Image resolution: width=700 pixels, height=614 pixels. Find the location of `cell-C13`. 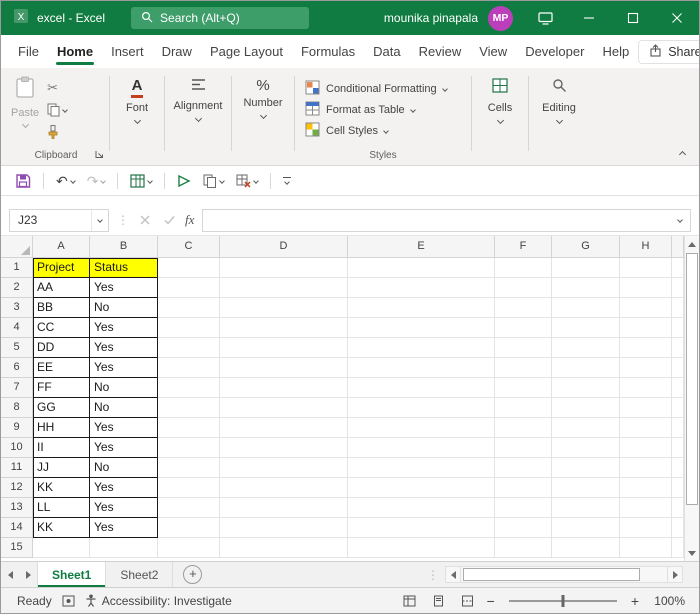

cell-C13 is located at coordinates (189, 508).